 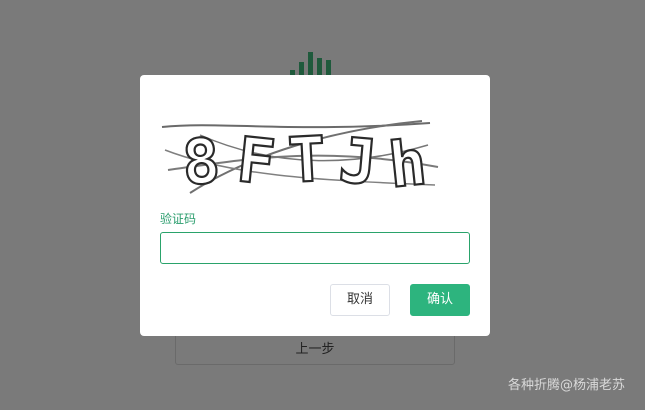 I want to click on watermark: 各种折腾@杨浦老苏, so click(x=566, y=385).